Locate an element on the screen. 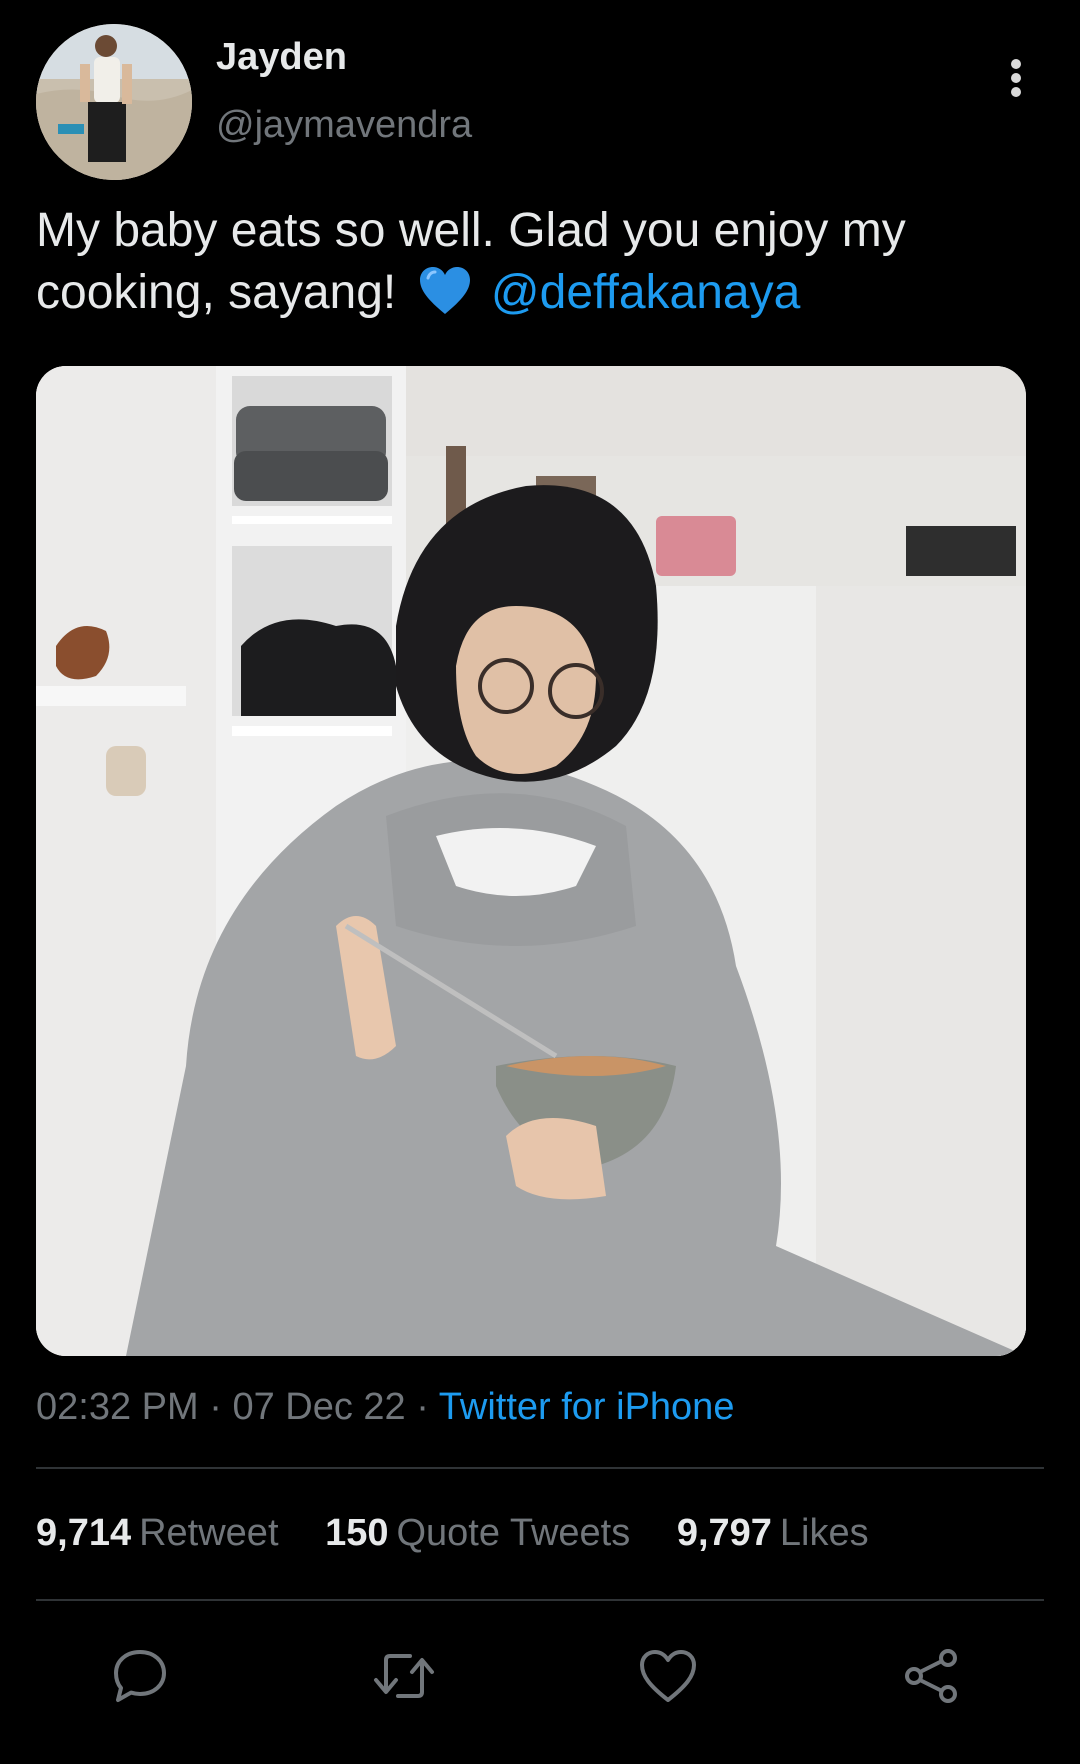  share-icon is located at coordinates (931, 1676).